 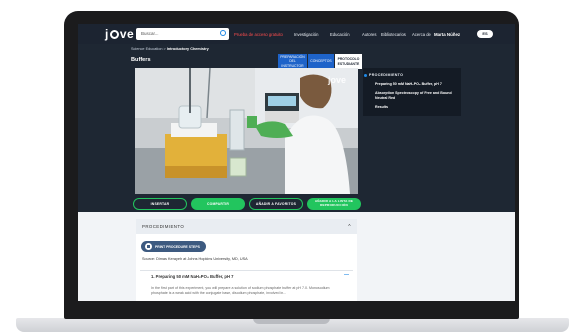 What do you see at coordinates (340, 34) in the screenshot?
I see `nav-item-education: Educación` at bounding box center [340, 34].